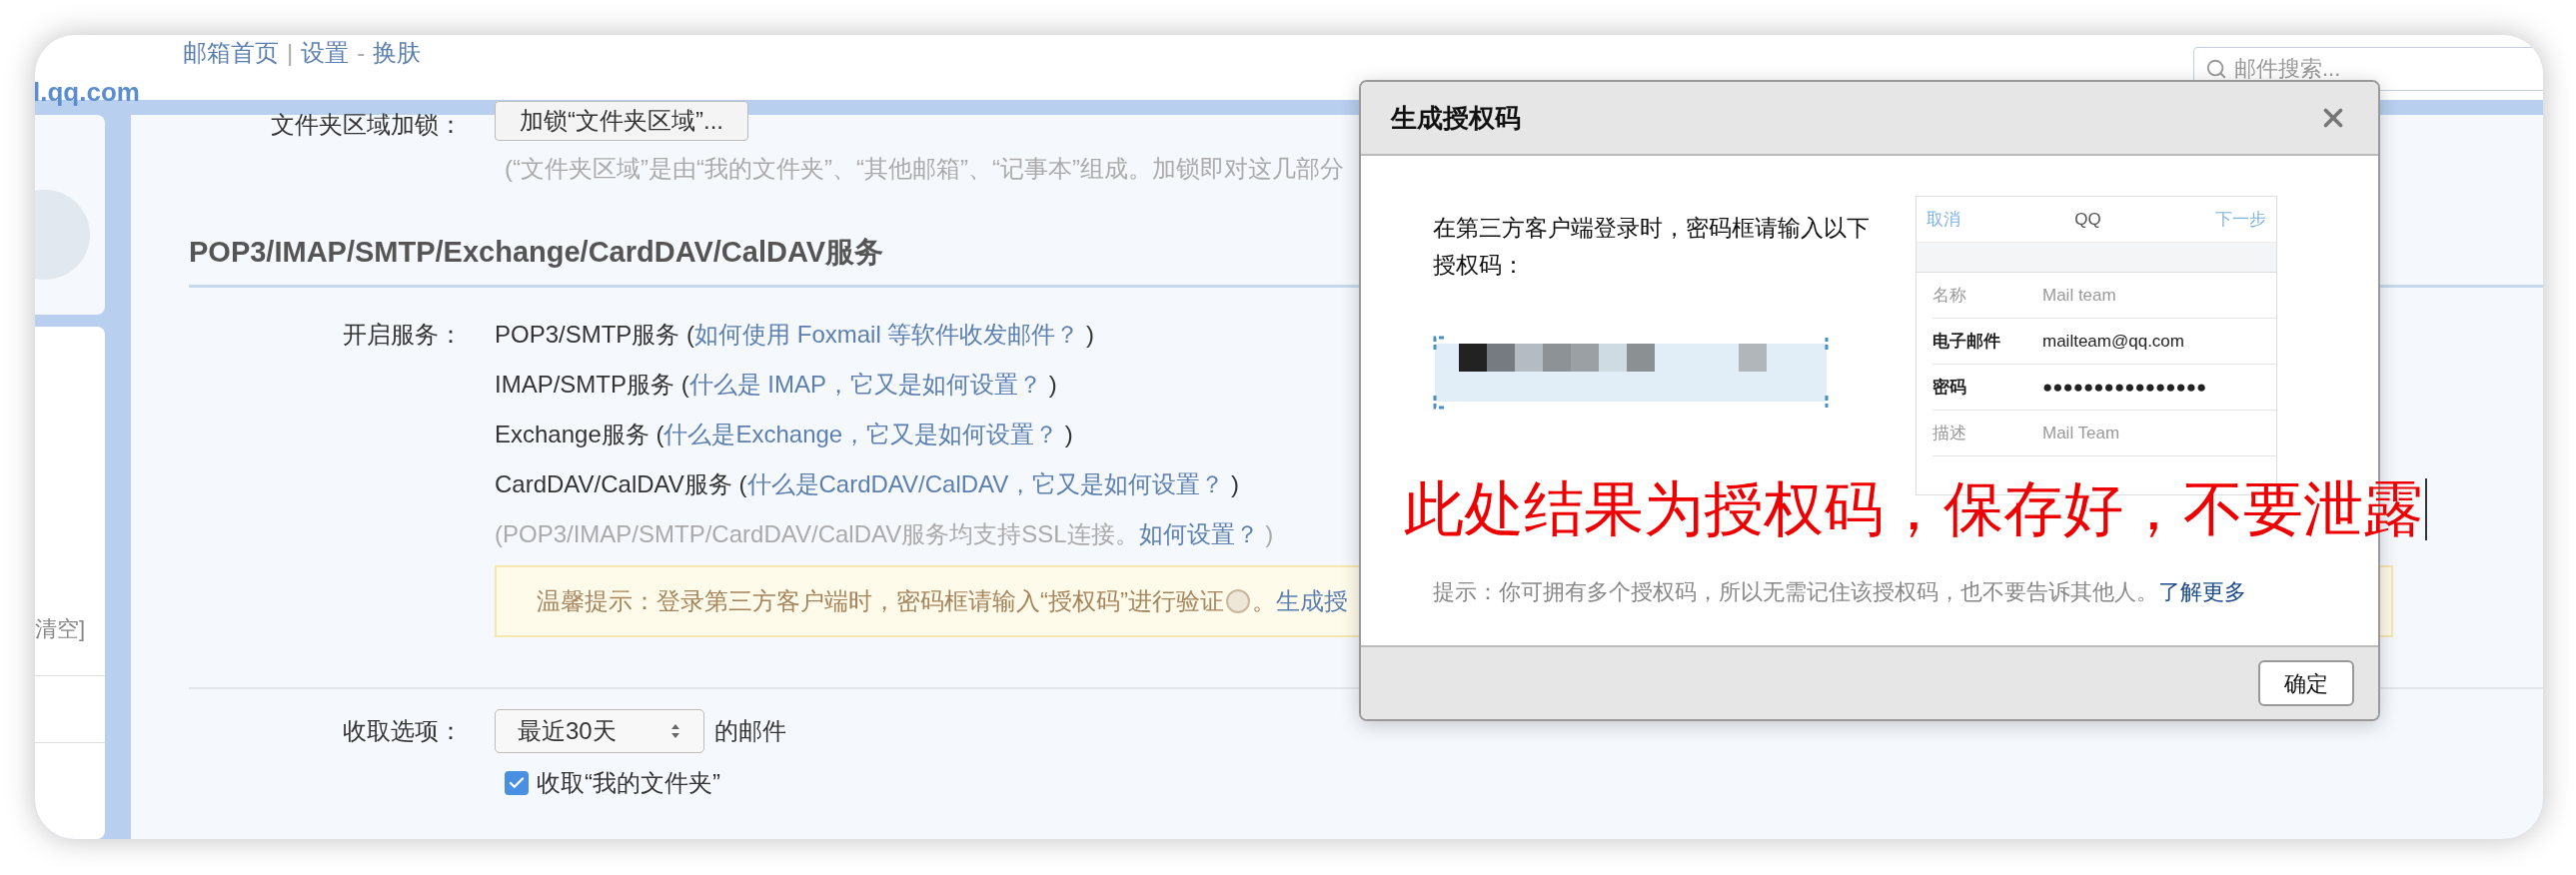 The width and height of the screenshot is (2576, 875). What do you see at coordinates (1949, 387) in the screenshot?
I see `preview-label: 密码` at bounding box center [1949, 387].